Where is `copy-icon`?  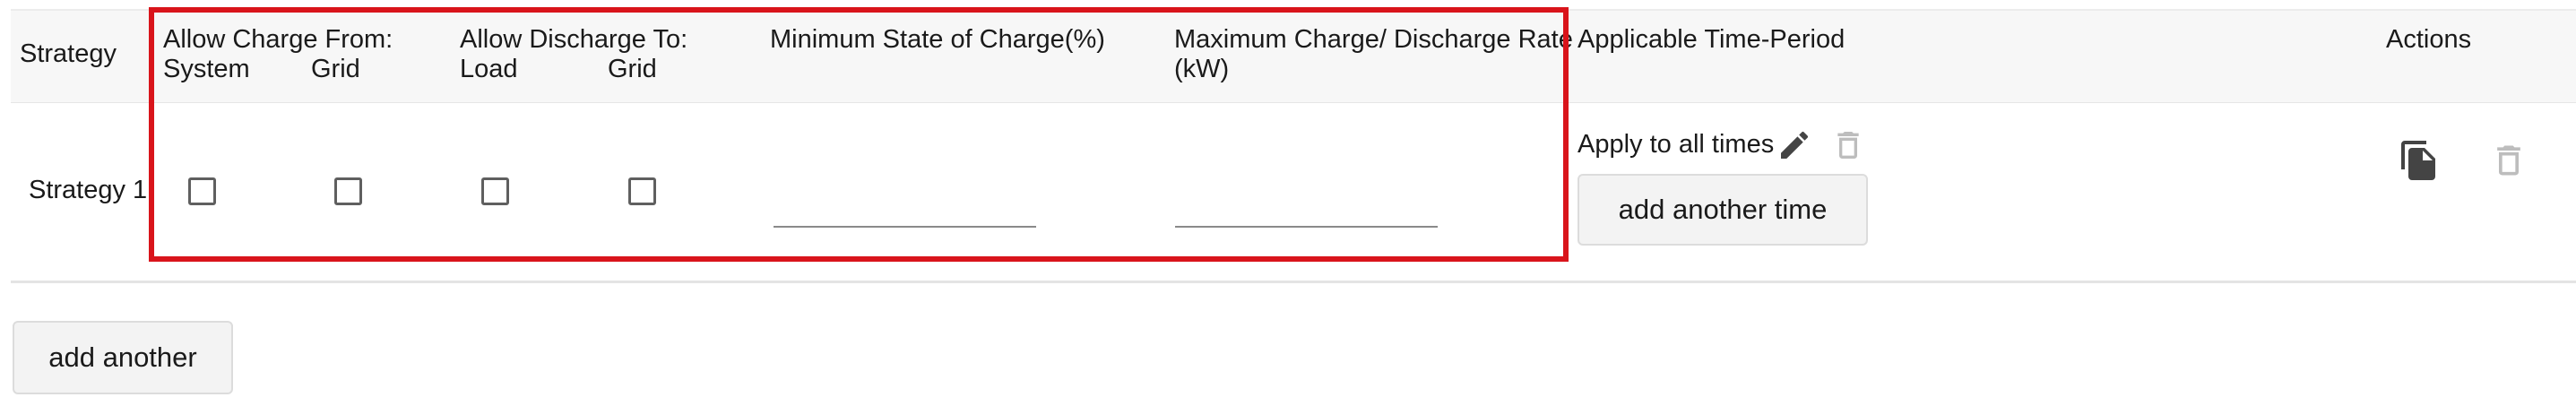
copy-icon is located at coordinates (2419, 161).